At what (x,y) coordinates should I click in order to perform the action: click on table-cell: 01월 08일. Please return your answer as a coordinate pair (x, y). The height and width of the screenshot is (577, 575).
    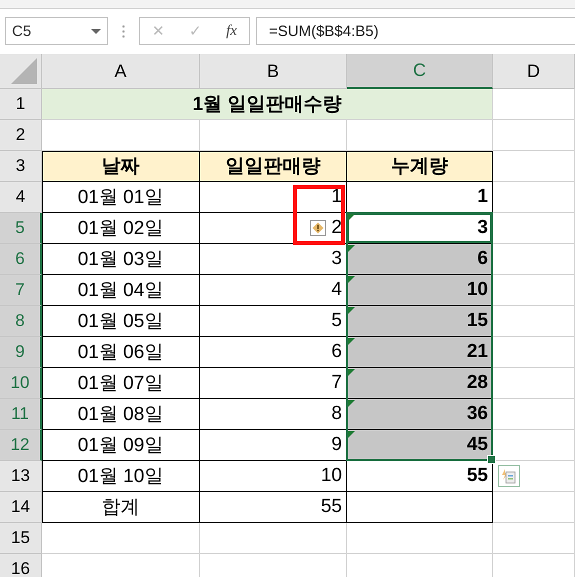
    Looking at the image, I should click on (121, 414).